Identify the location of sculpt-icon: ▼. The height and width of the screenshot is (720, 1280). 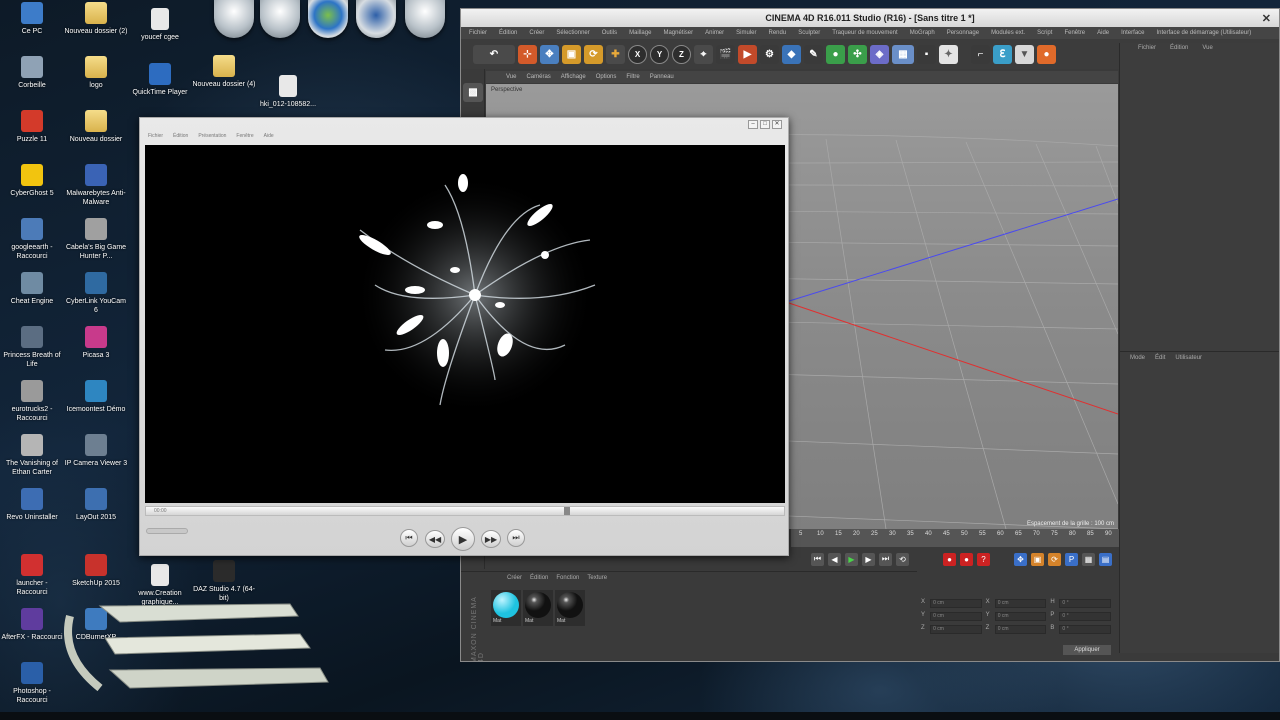
(1024, 54).